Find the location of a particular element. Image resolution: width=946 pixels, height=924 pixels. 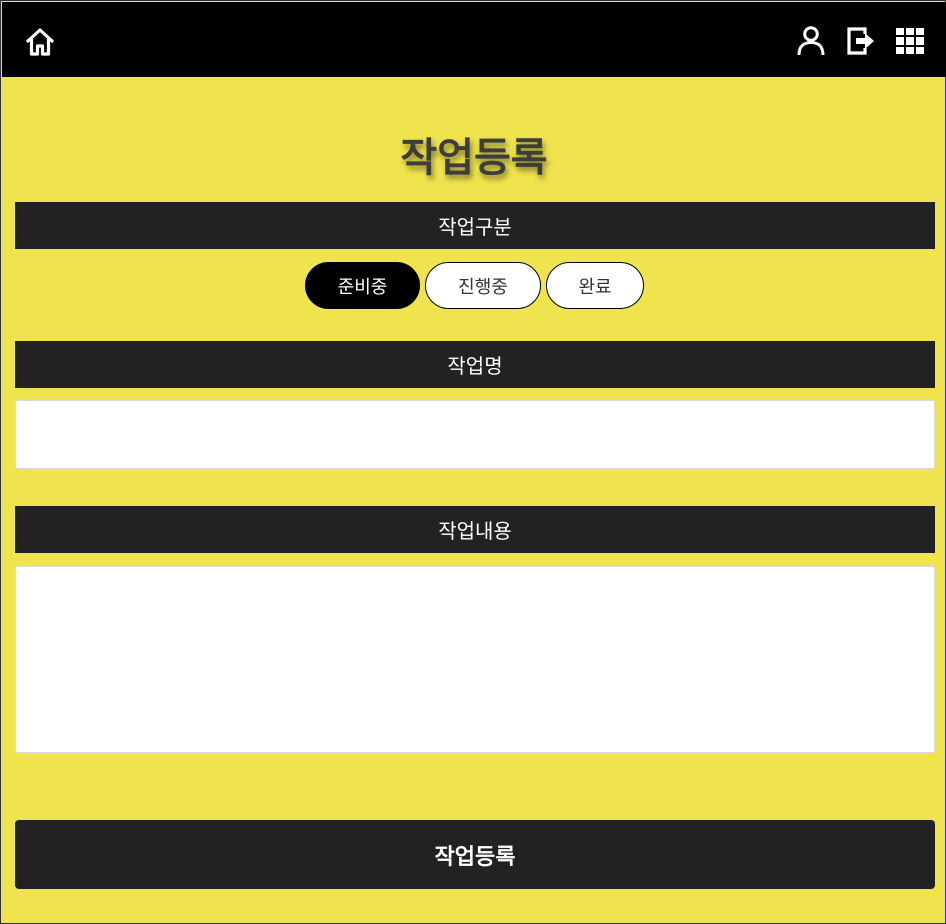

work-name-input is located at coordinates (475, 434).